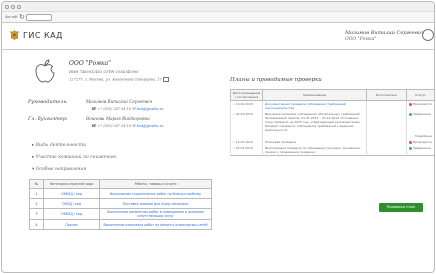 This screenshot has height=274, width=436. What do you see at coordinates (246, 122) in the screenshot?
I see `inspection-date: • 02.03.2015` at bounding box center [246, 122].